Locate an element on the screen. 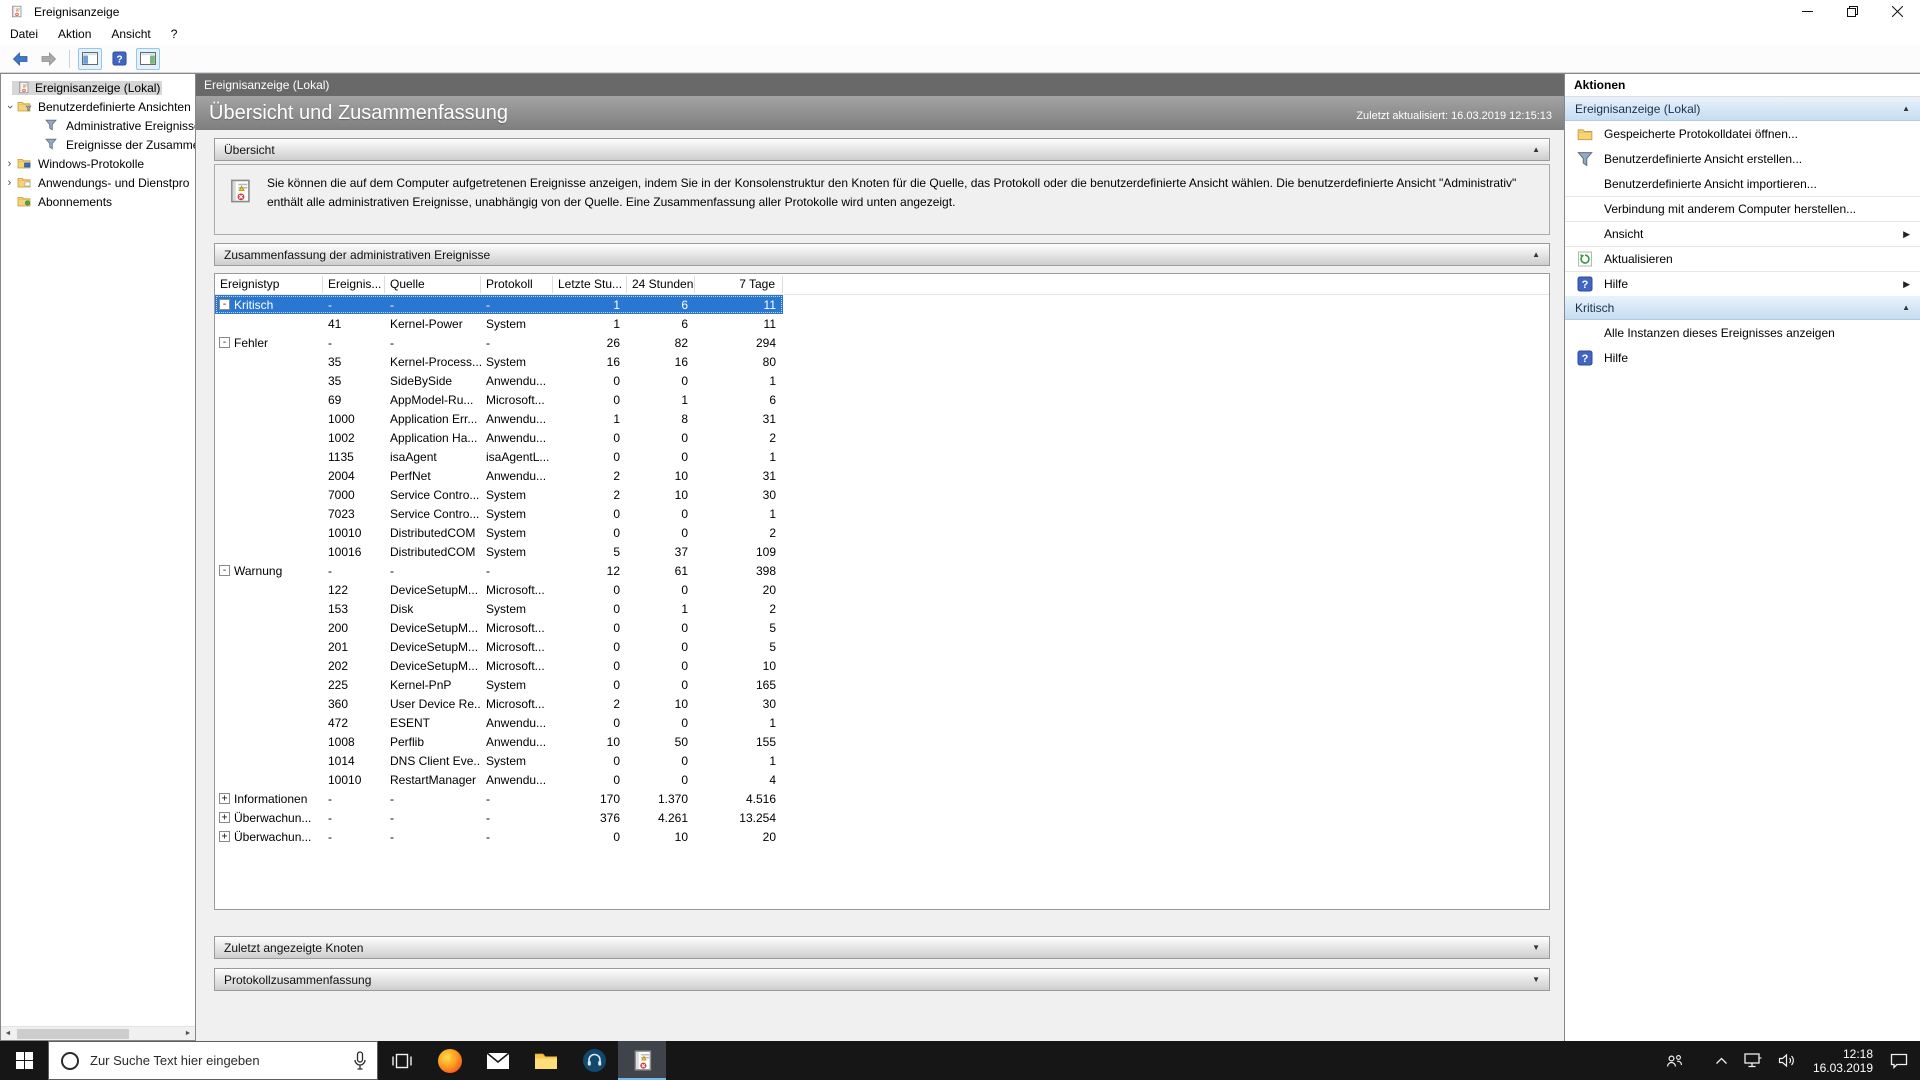 The height and width of the screenshot is (1080, 1920). actions-section-ereignisanzeige: Ereignisanzeige (Lokal) is located at coordinates (1742, 109).